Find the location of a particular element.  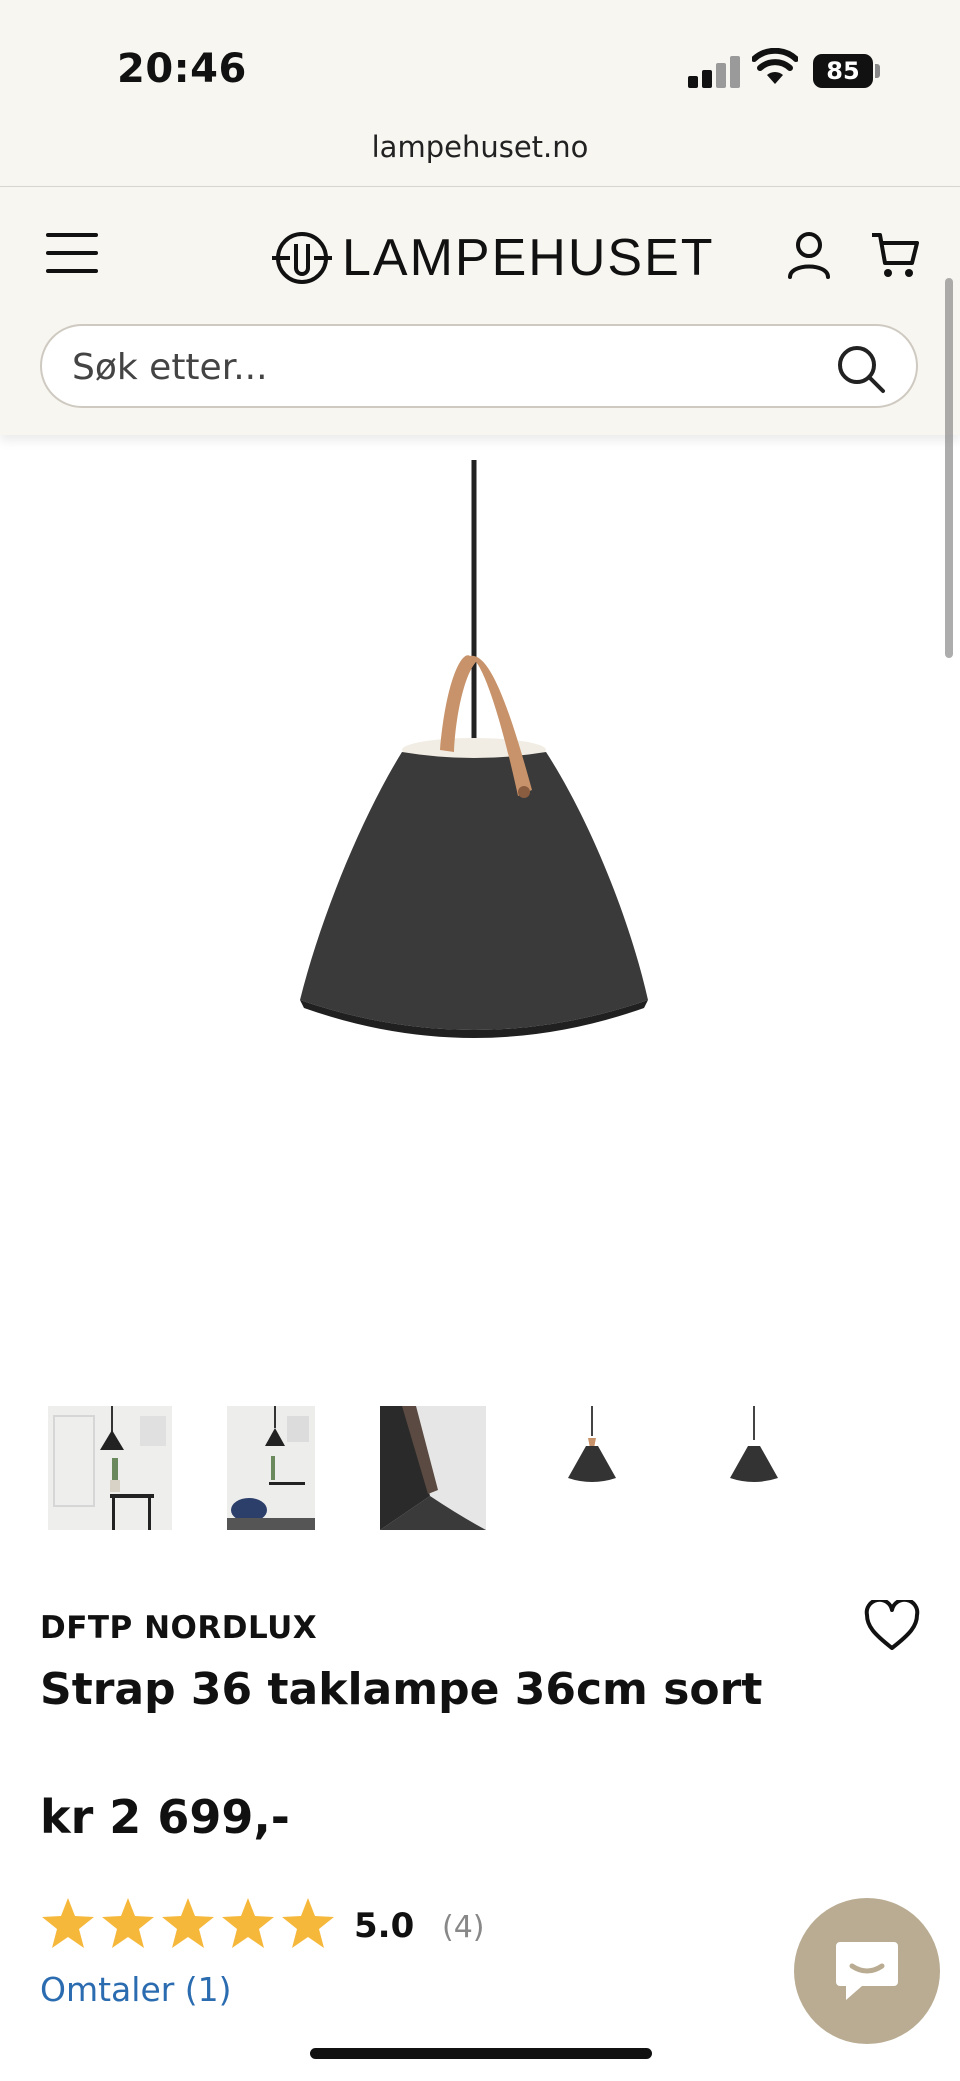

site-logo: LAMPEHUSET is located at coordinates (492, 258).